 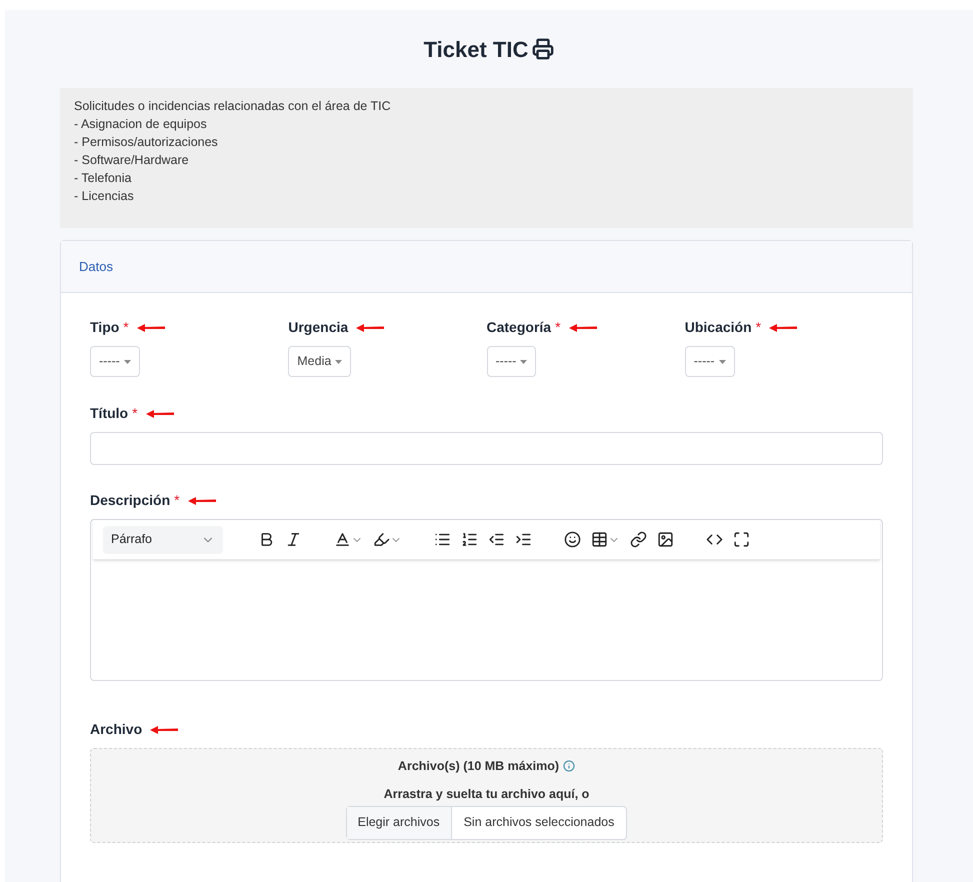 I want to click on bullet-list-icon, so click(x=442, y=539).